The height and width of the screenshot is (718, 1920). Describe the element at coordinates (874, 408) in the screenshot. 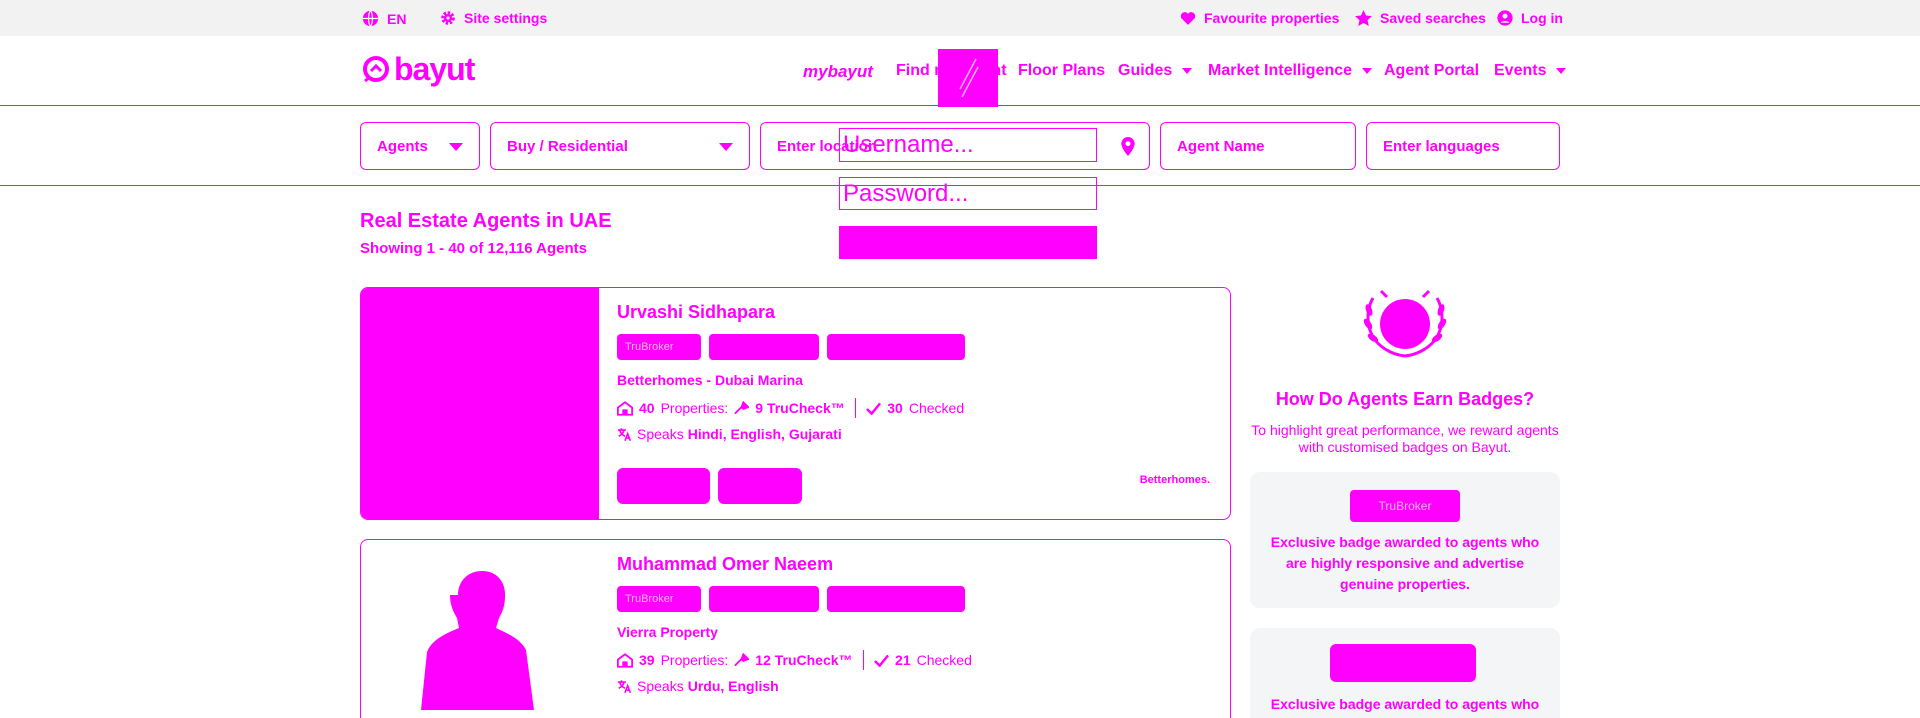

I see `check-icon` at that location.